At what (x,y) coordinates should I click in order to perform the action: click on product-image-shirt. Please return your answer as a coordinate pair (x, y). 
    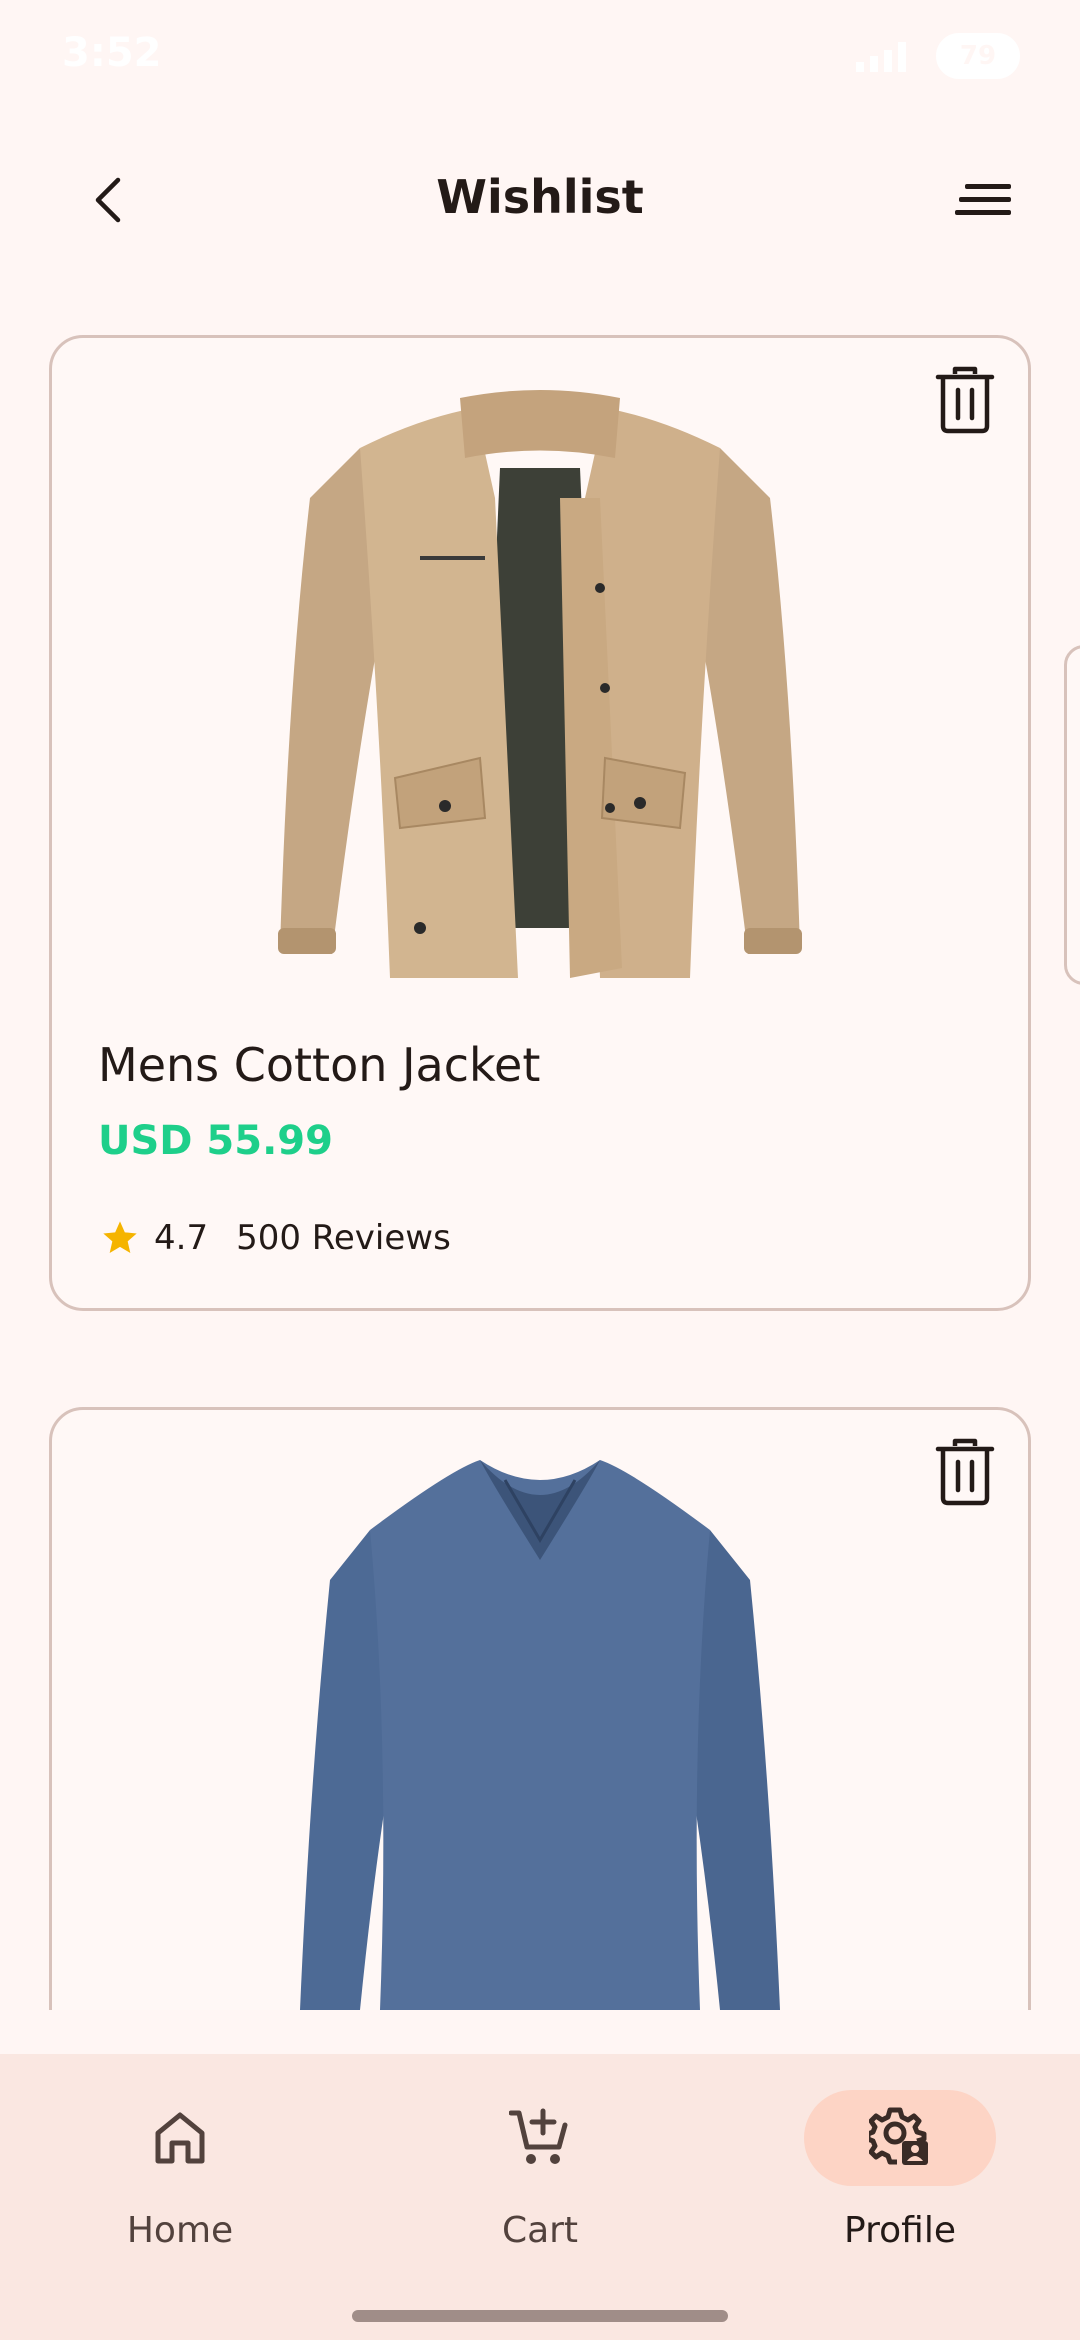
    Looking at the image, I should click on (540, 1730).